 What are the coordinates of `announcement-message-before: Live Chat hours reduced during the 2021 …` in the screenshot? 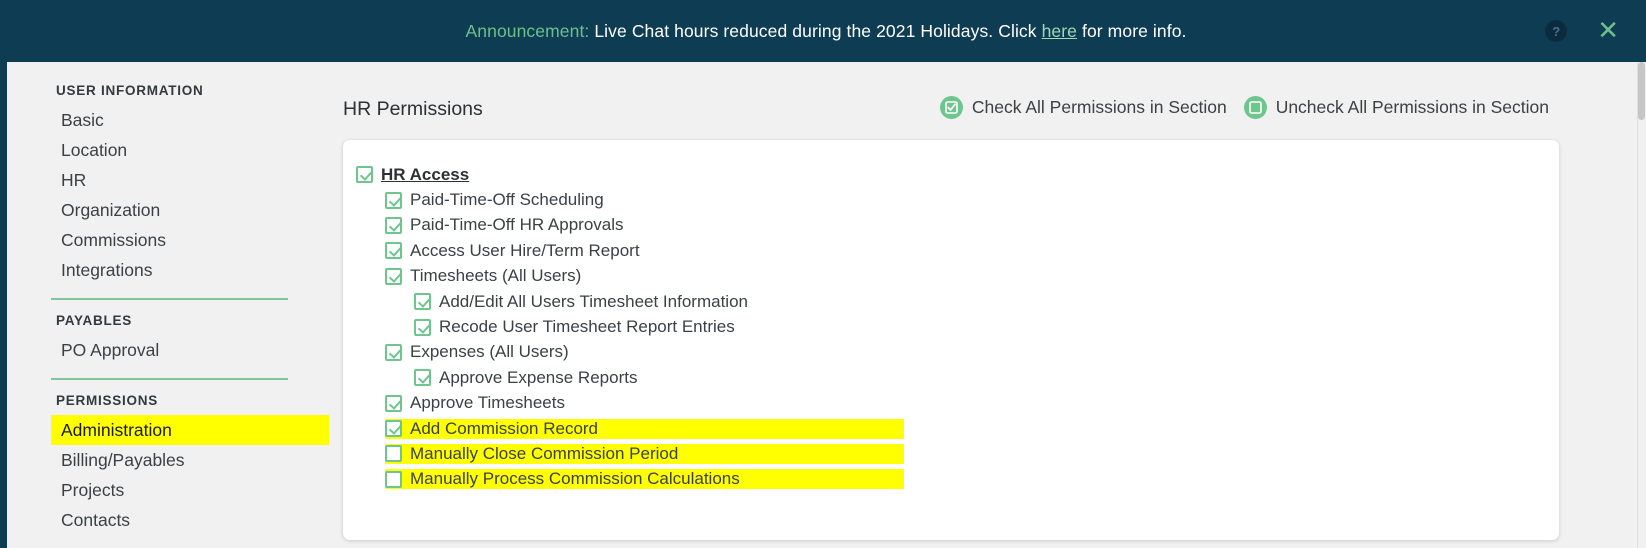 It's located at (815, 30).